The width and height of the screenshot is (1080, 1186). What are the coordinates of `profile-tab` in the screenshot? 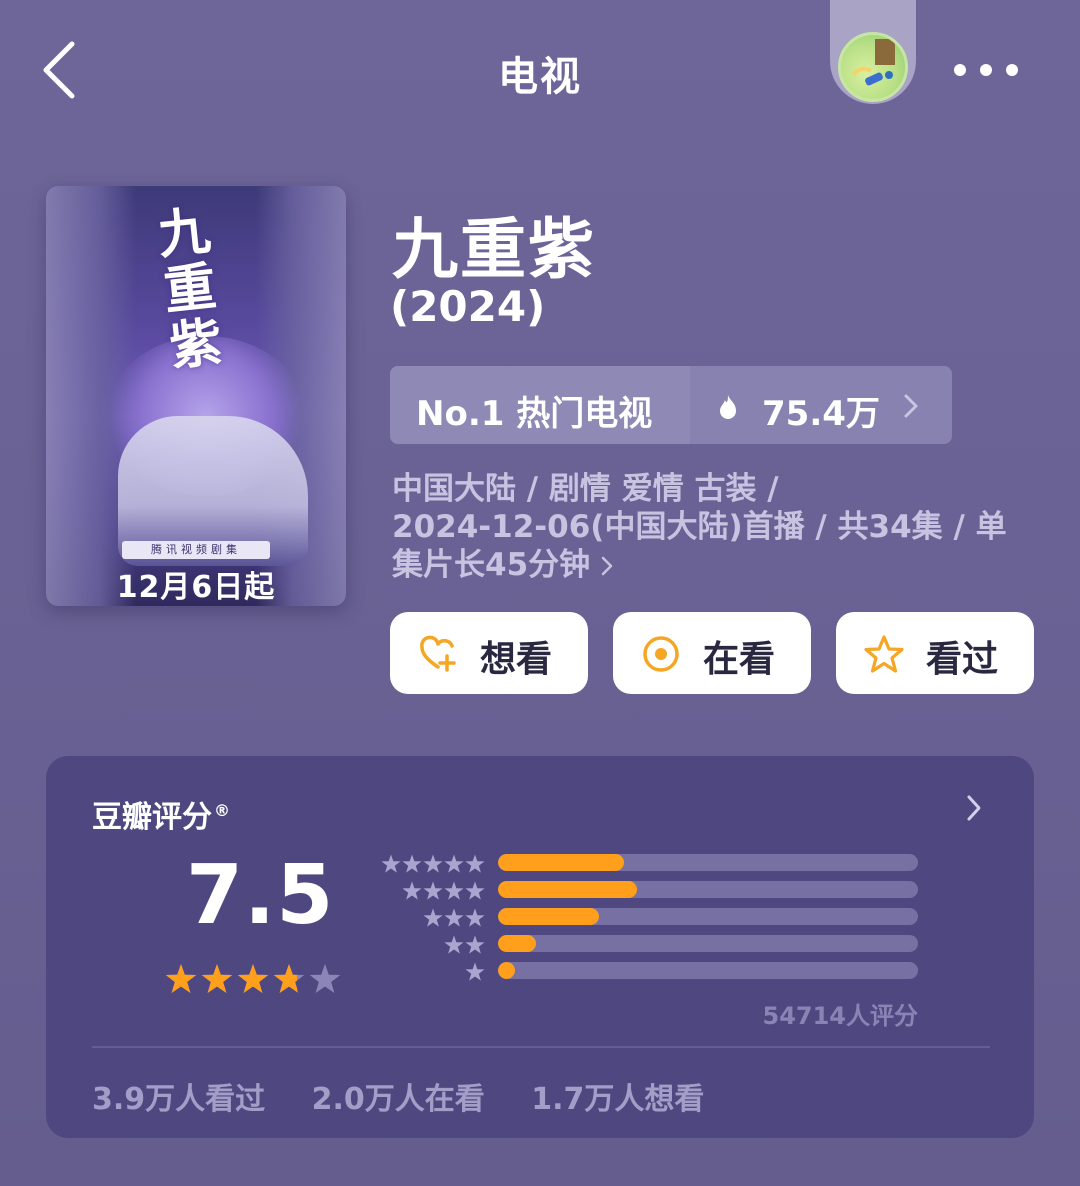 It's located at (873, 52).